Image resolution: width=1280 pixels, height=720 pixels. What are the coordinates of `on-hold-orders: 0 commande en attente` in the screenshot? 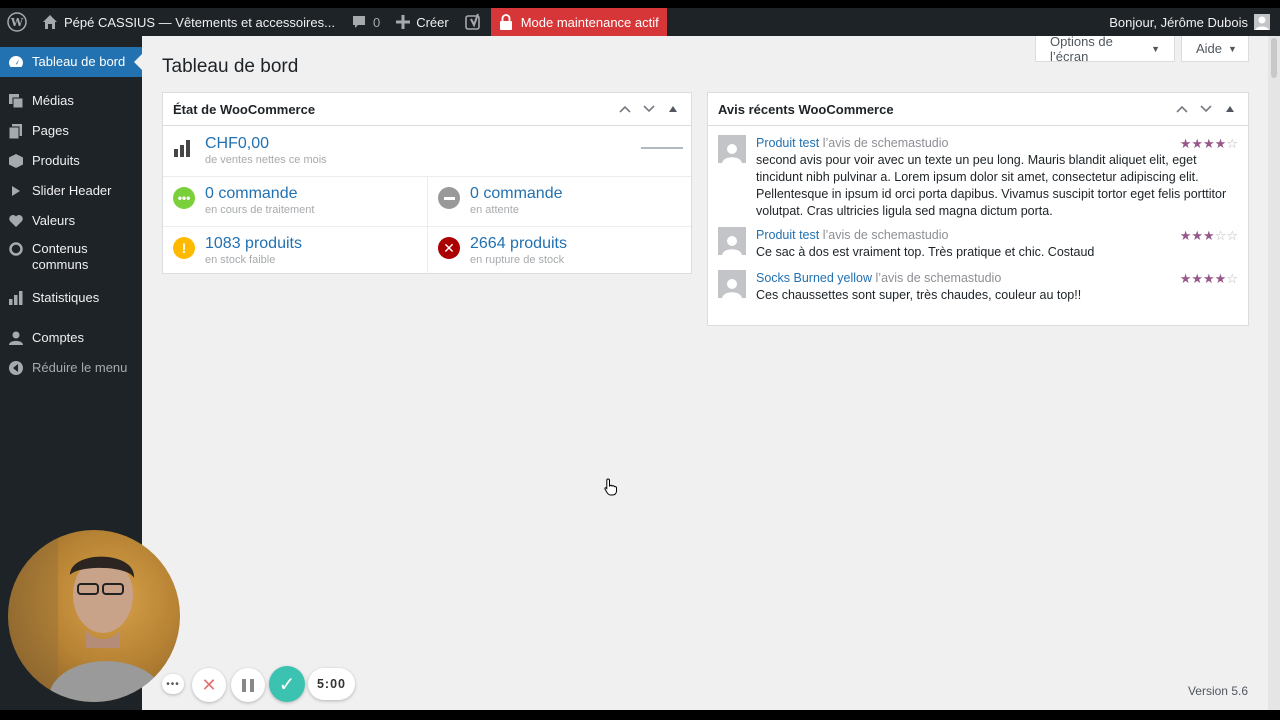 It's located at (500, 201).